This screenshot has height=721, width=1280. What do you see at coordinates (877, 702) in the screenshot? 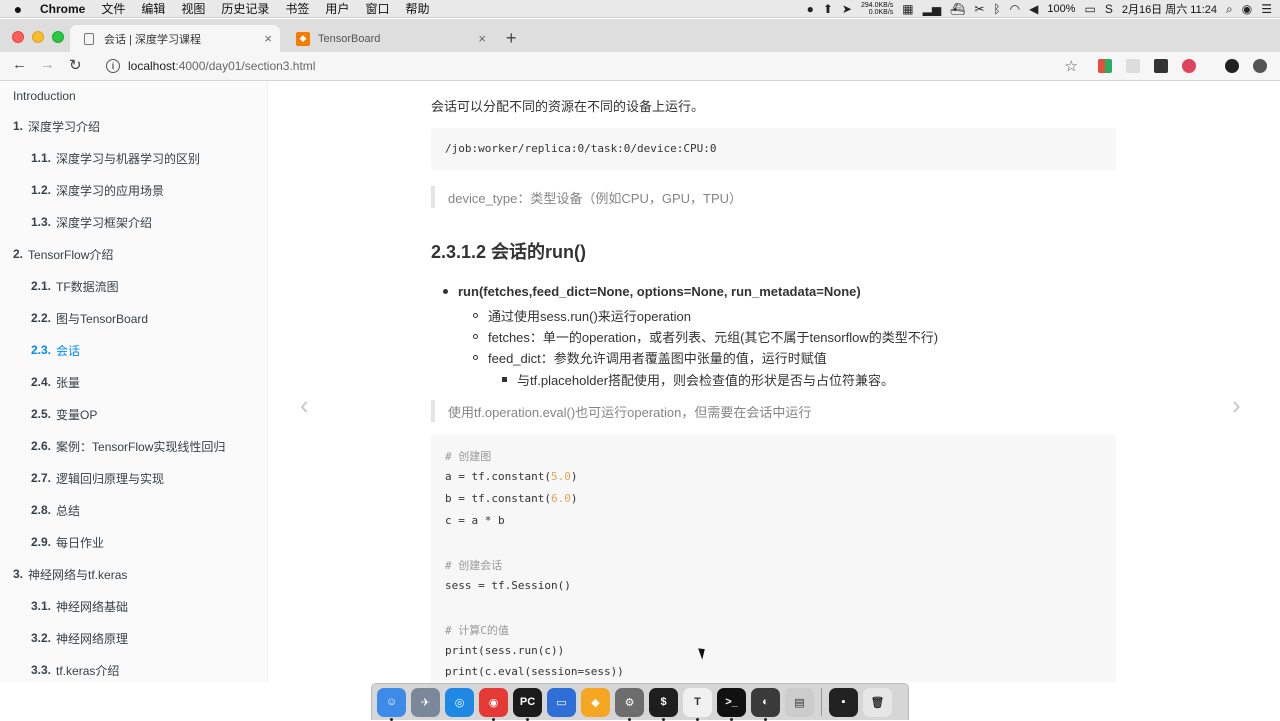
I see `trash-icon: 🗑` at bounding box center [877, 702].